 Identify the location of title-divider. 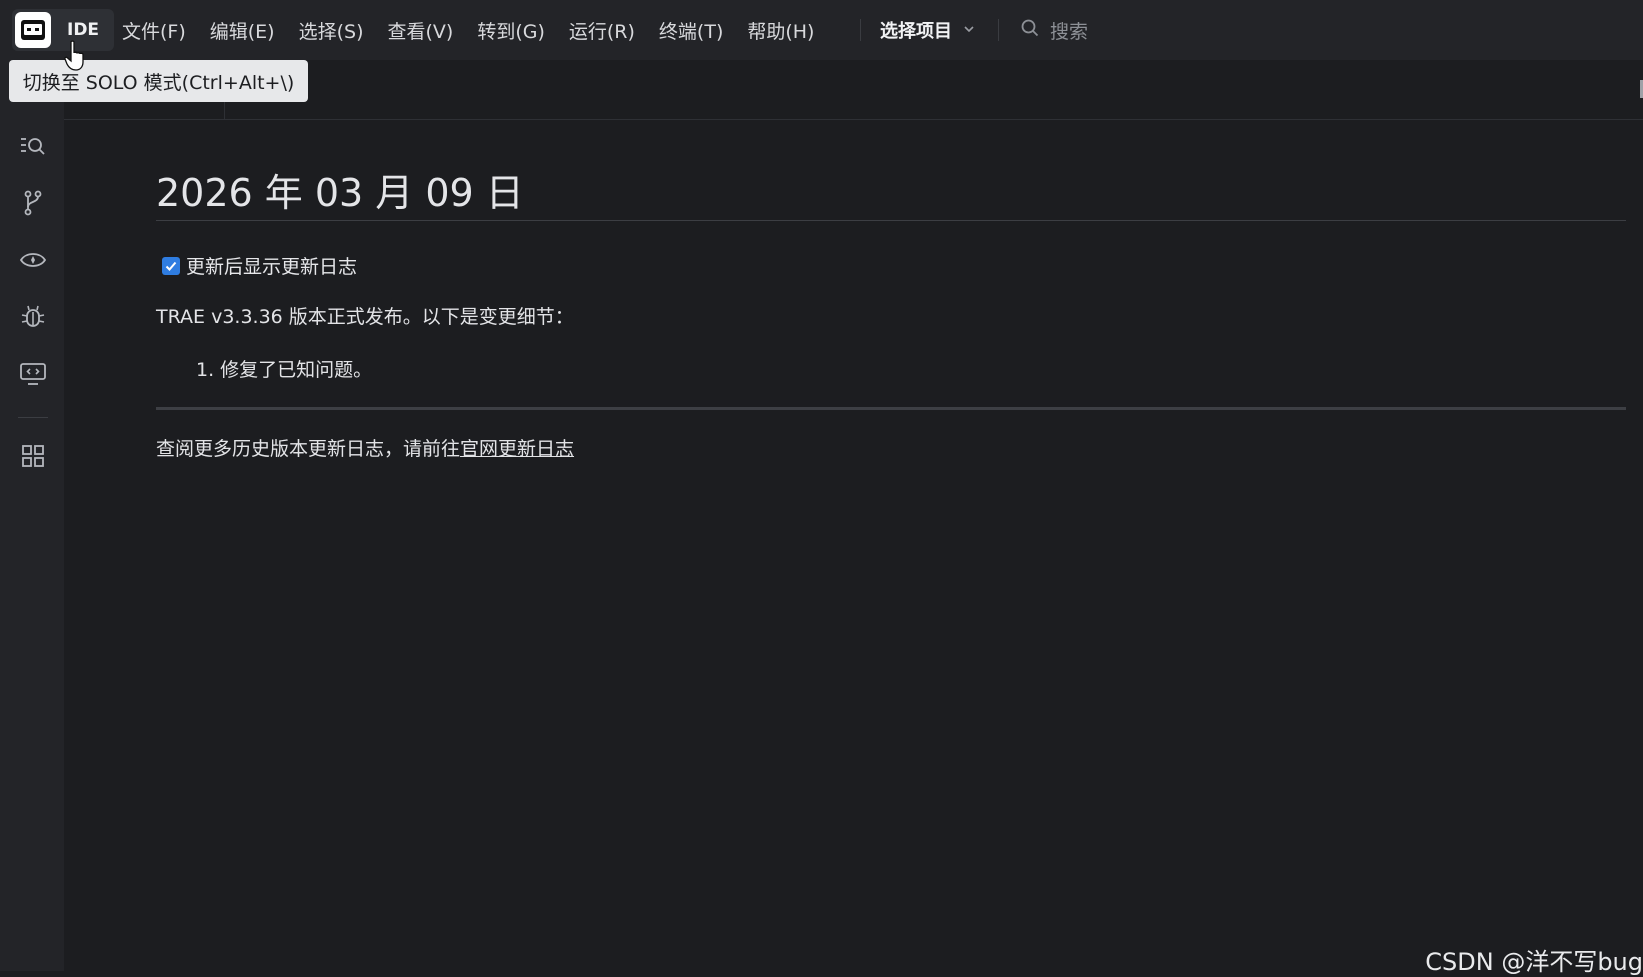
(891, 220).